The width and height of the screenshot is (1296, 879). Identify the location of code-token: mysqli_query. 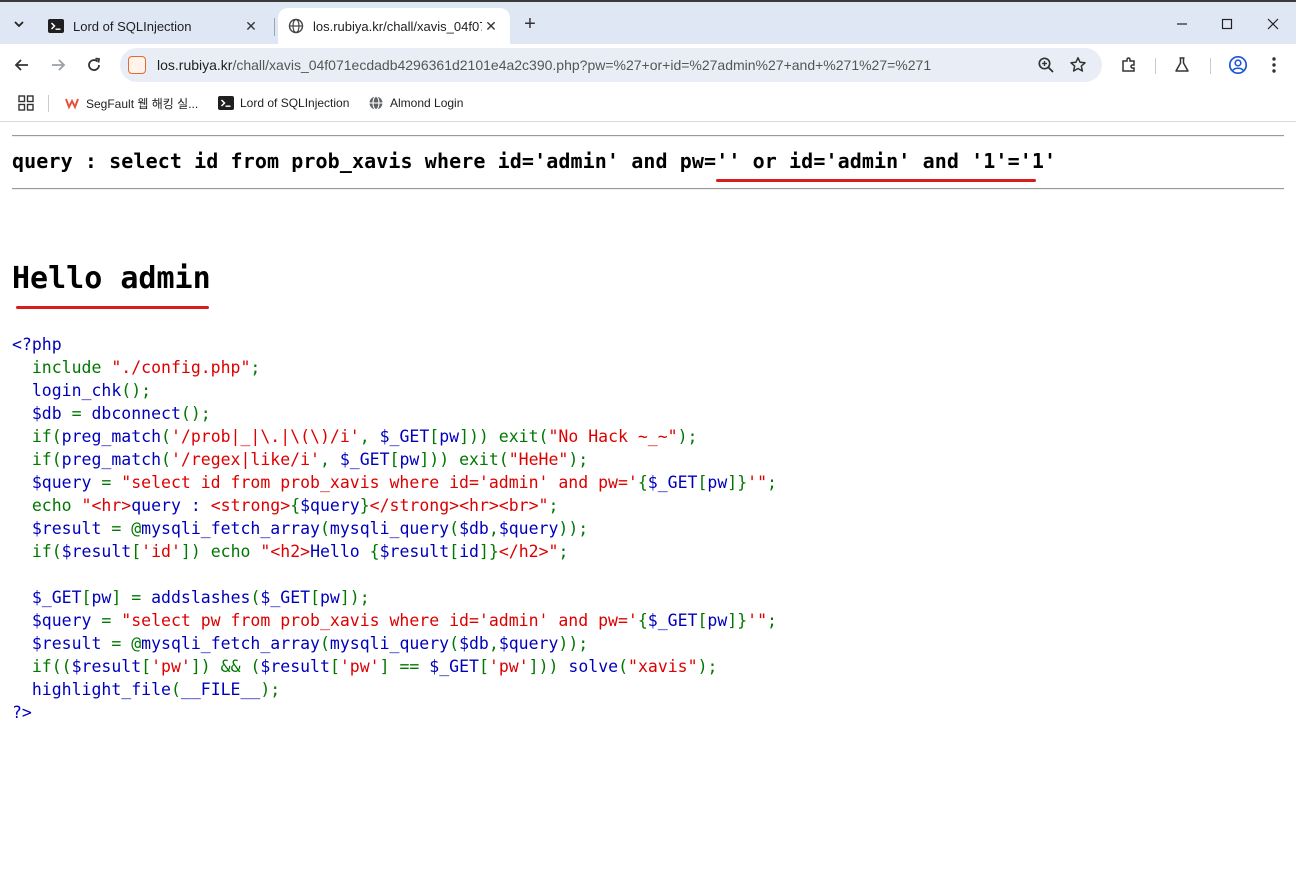
(389, 643).